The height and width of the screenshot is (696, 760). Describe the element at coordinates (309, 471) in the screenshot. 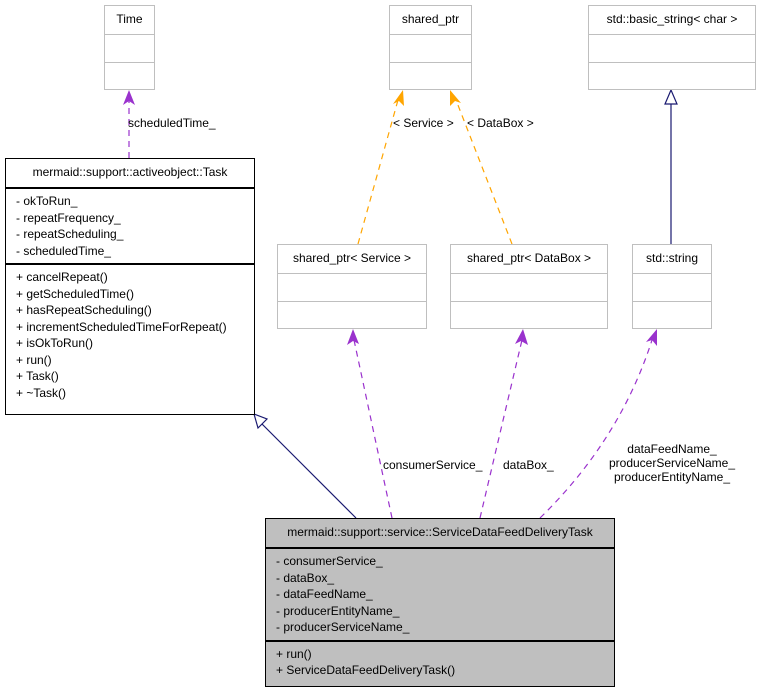

I see `edge-delivery-task` at that location.